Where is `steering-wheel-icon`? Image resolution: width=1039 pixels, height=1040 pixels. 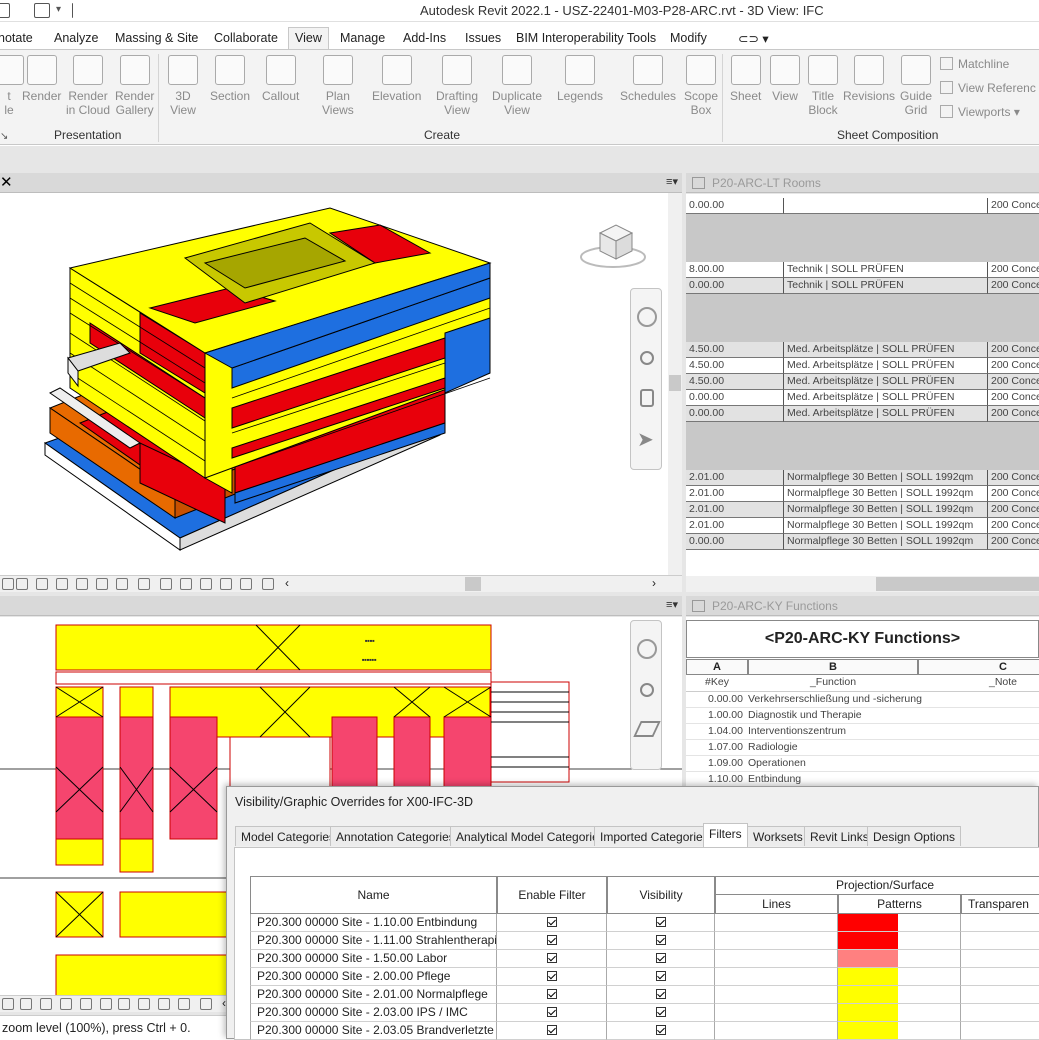 steering-wheel-icon is located at coordinates (647, 317).